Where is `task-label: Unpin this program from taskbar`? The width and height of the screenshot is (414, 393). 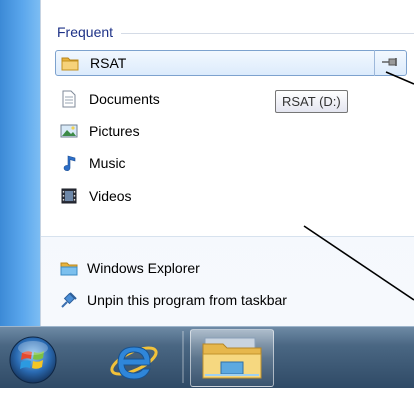 task-label: Unpin this program from taskbar is located at coordinates (187, 300).